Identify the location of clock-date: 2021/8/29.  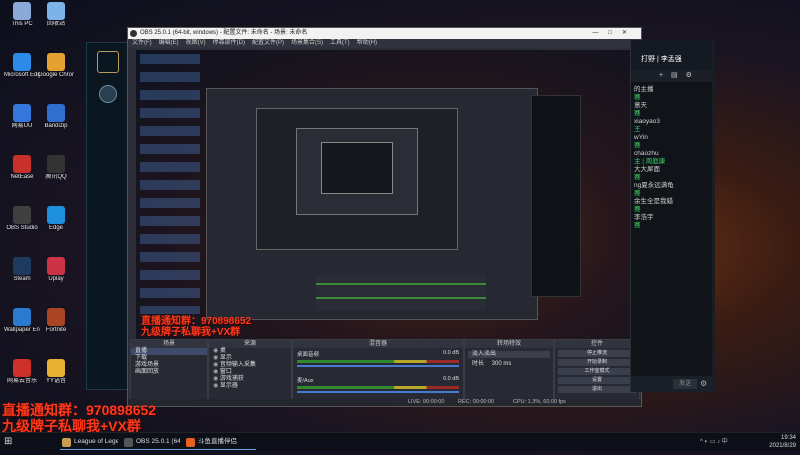
(782, 446).